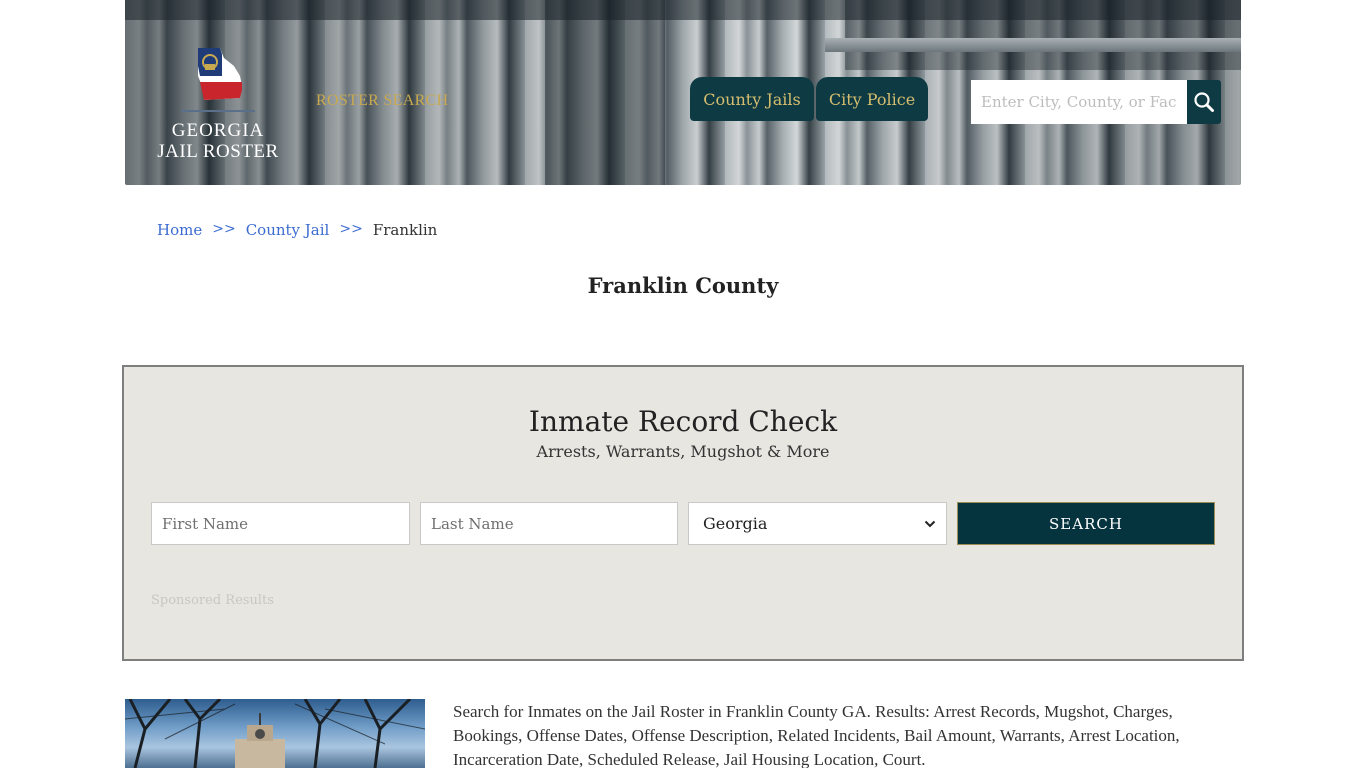 Image resolution: width=1366 pixels, height=768 pixels. What do you see at coordinates (1033, 45) in the screenshot?
I see `banner-shelf` at bounding box center [1033, 45].